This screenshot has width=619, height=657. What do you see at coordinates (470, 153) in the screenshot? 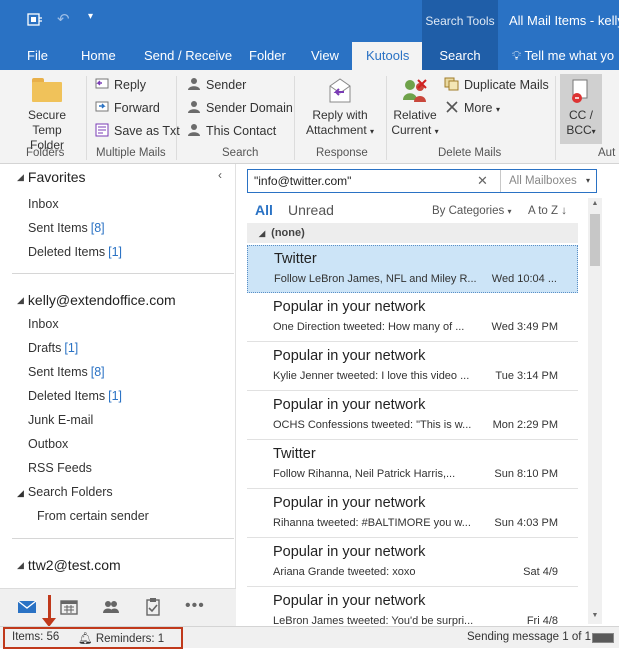
I see `group-label-delete-mails: Delete Mails` at bounding box center [470, 153].